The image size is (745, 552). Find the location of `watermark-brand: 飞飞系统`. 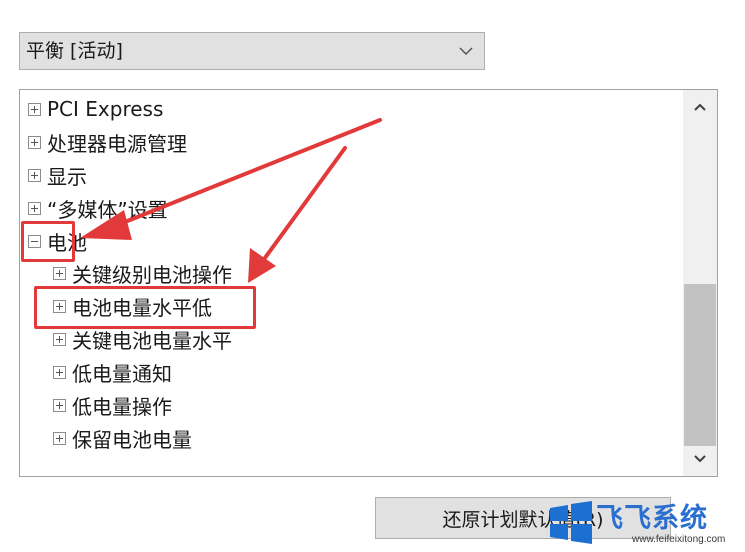

watermark-brand: 飞飞系统 is located at coordinates (652, 518).